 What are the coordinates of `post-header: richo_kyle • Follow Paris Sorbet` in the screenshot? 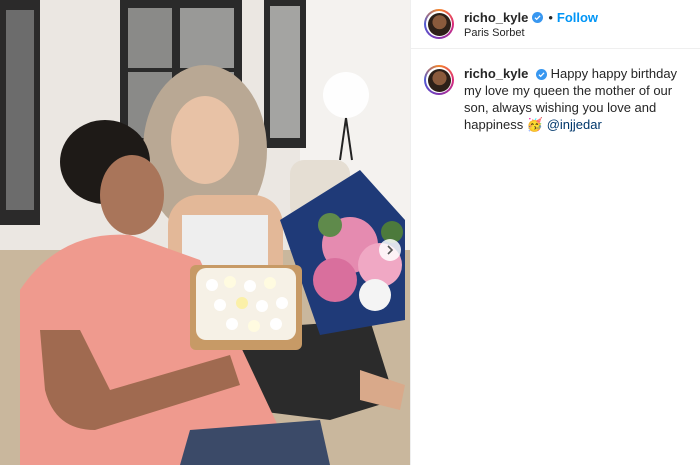 It's located at (555, 24).